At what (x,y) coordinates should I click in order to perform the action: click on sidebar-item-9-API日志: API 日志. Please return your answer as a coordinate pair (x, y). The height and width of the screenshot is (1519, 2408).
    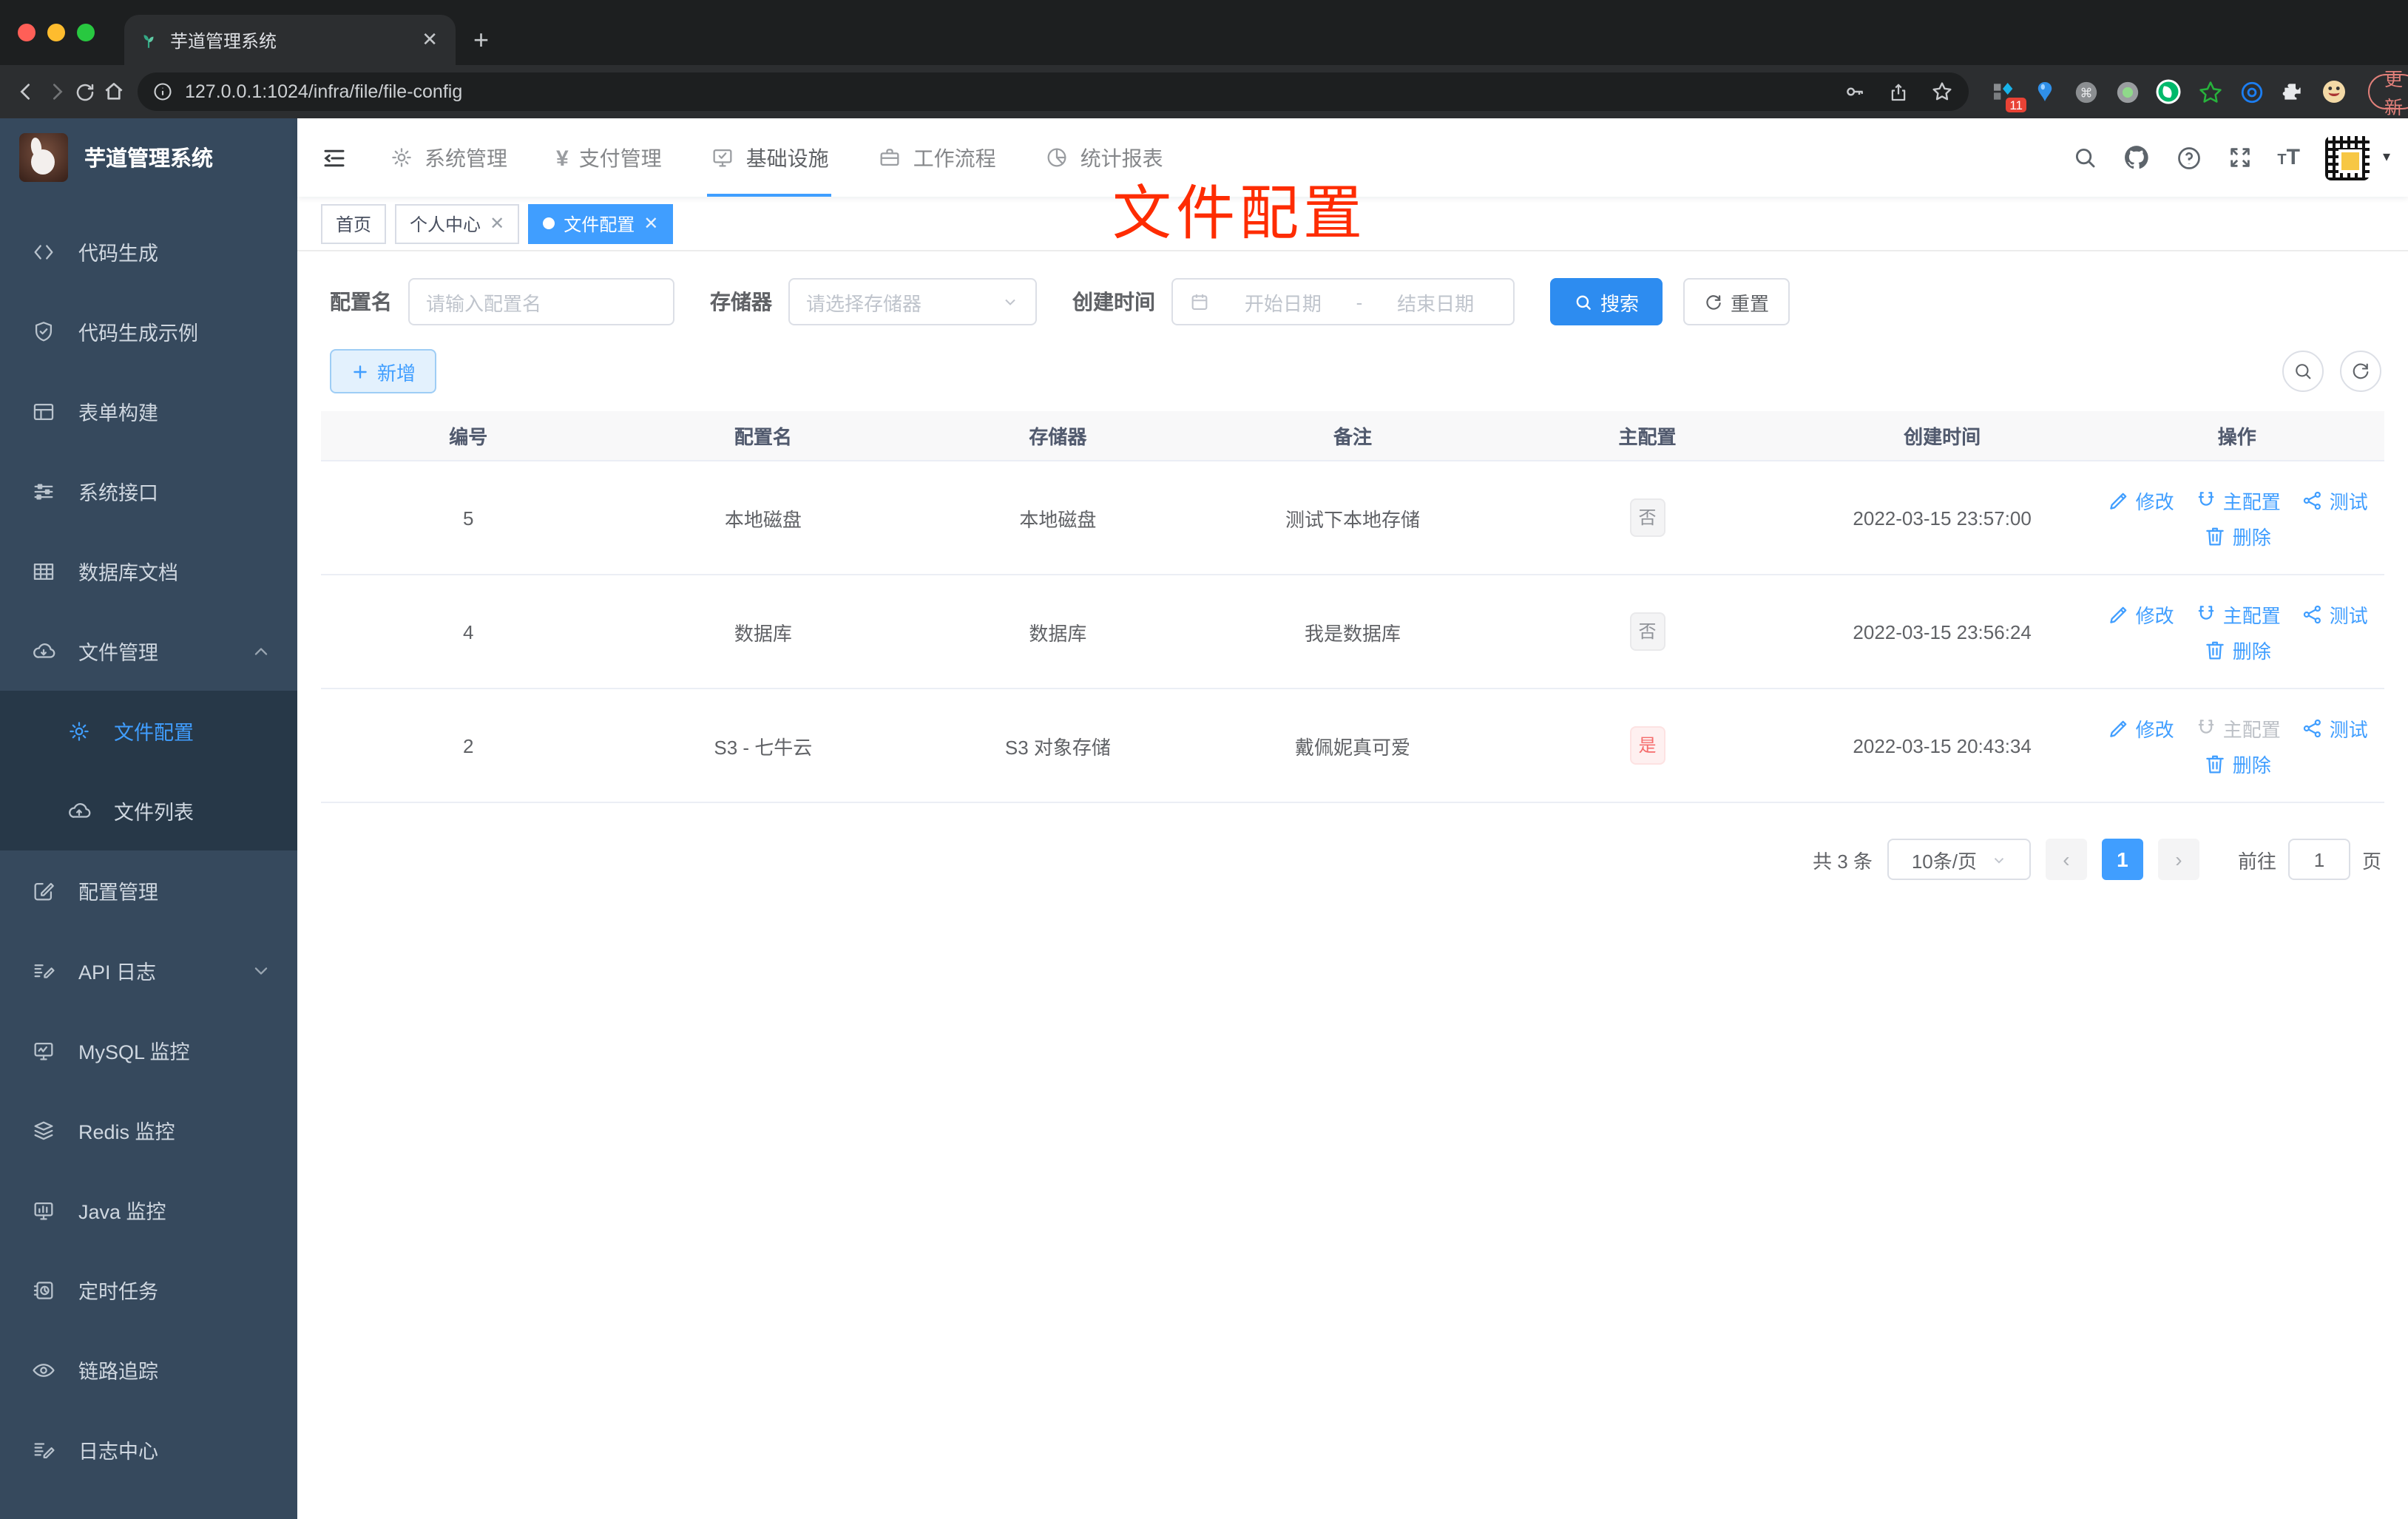
    Looking at the image, I should click on (148, 970).